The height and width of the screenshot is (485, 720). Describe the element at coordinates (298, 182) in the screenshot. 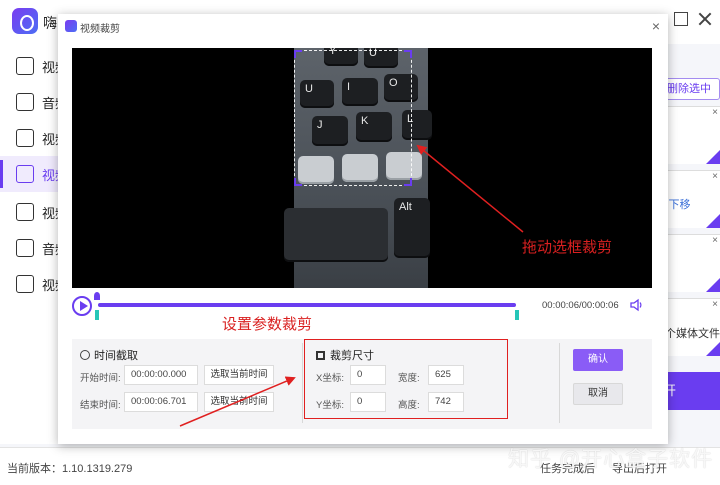

I see `crop-handle-bottom-left` at that location.